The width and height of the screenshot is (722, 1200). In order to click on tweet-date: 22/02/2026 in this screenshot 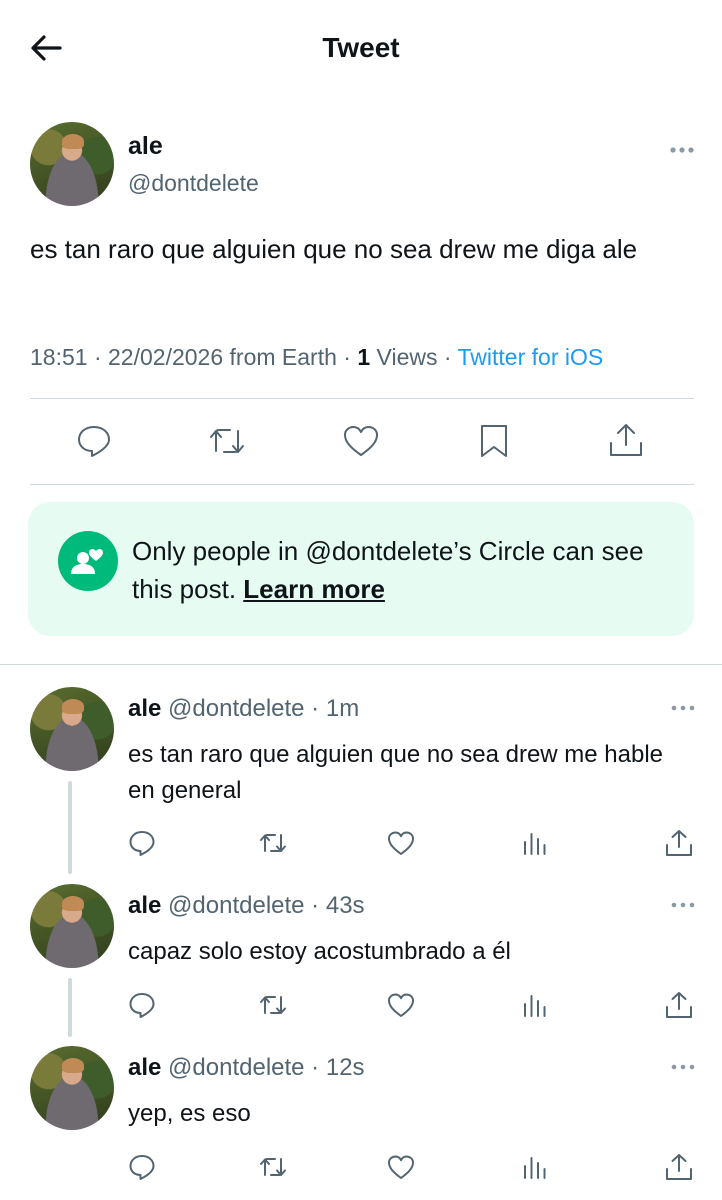, I will do `click(166, 357)`.